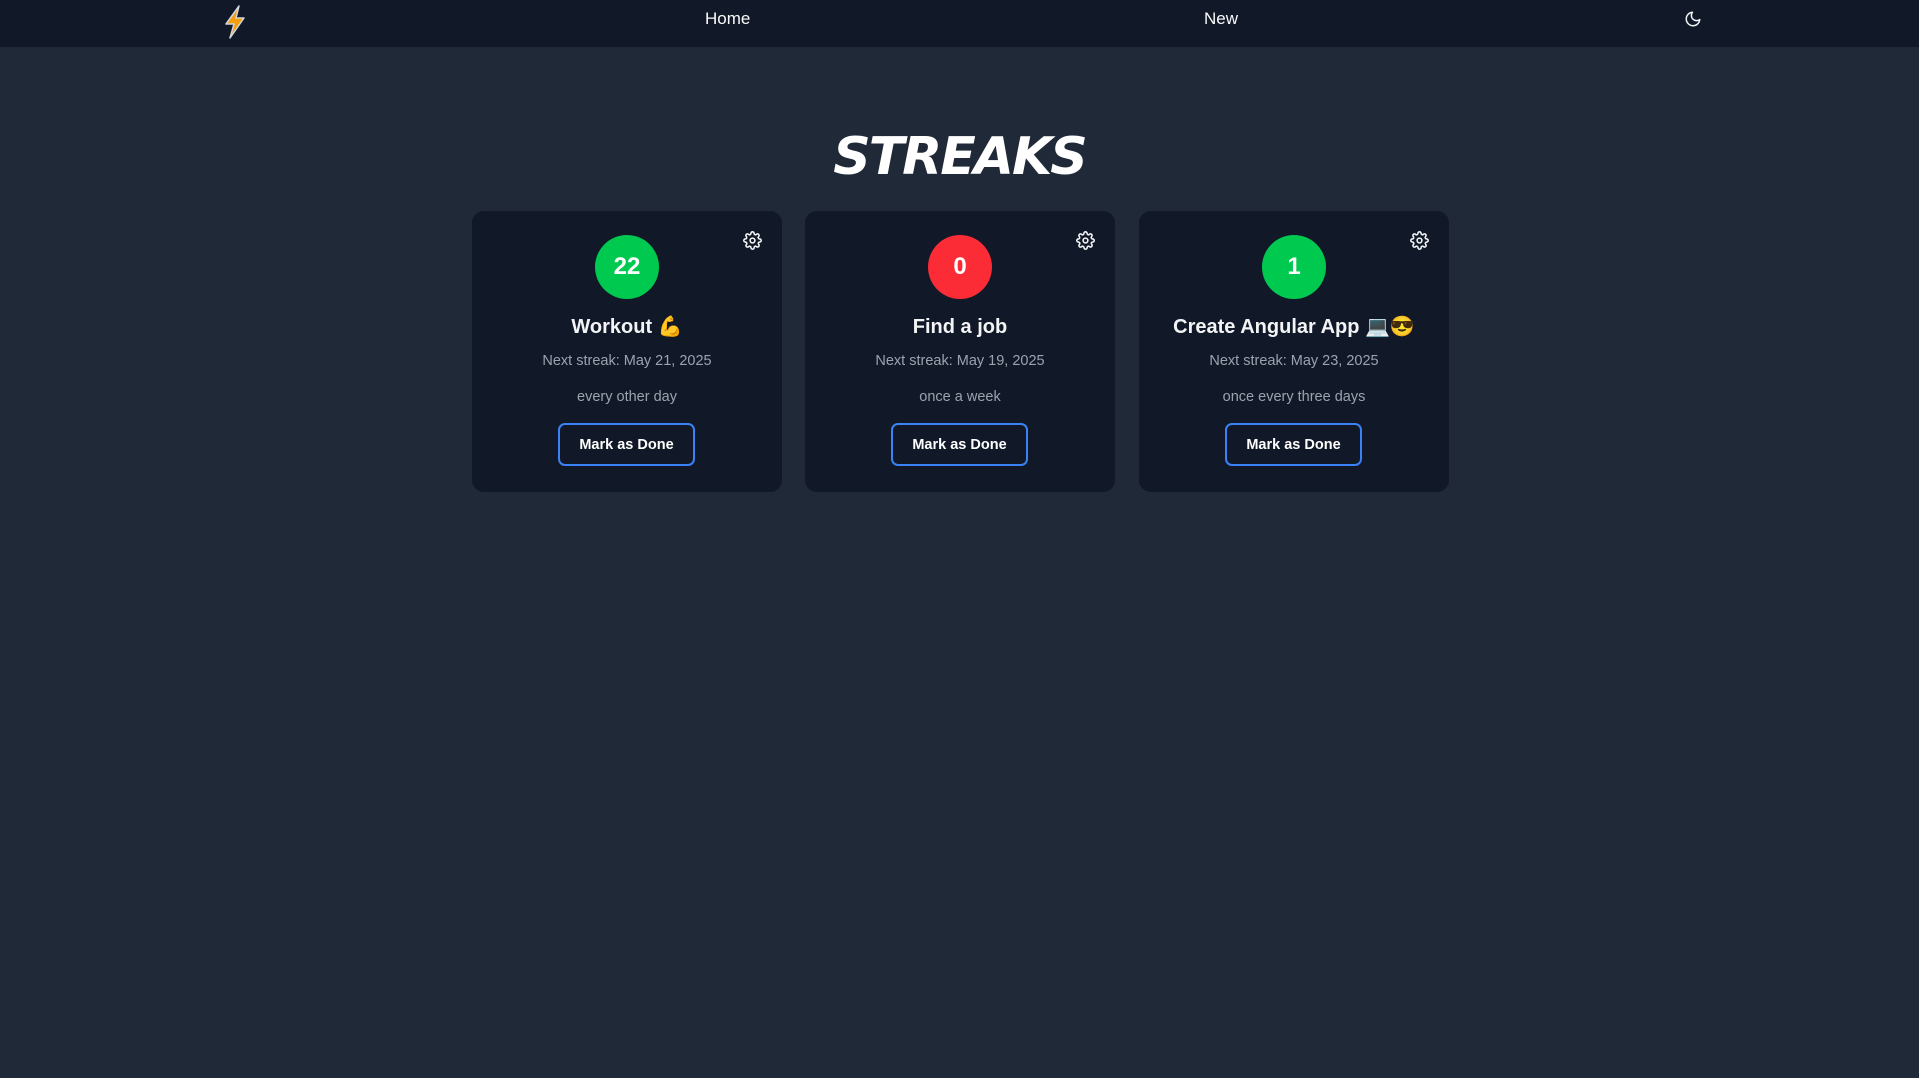  Describe the element at coordinates (960, 157) in the screenshot. I see `page-title: STREAKS` at that location.